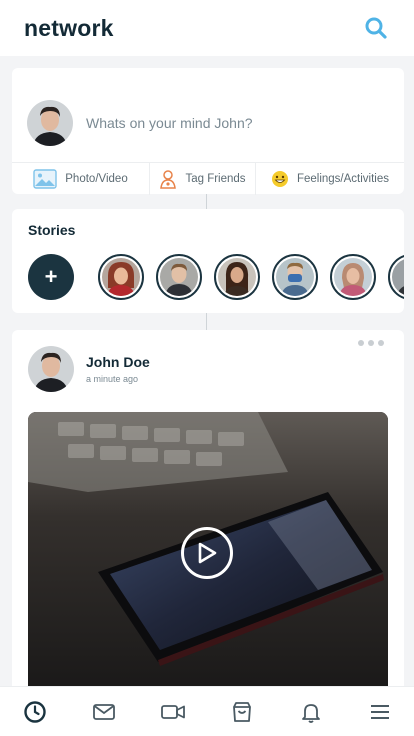 The height and width of the screenshot is (736, 414). I want to click on nav-shop, so click(242, 712).